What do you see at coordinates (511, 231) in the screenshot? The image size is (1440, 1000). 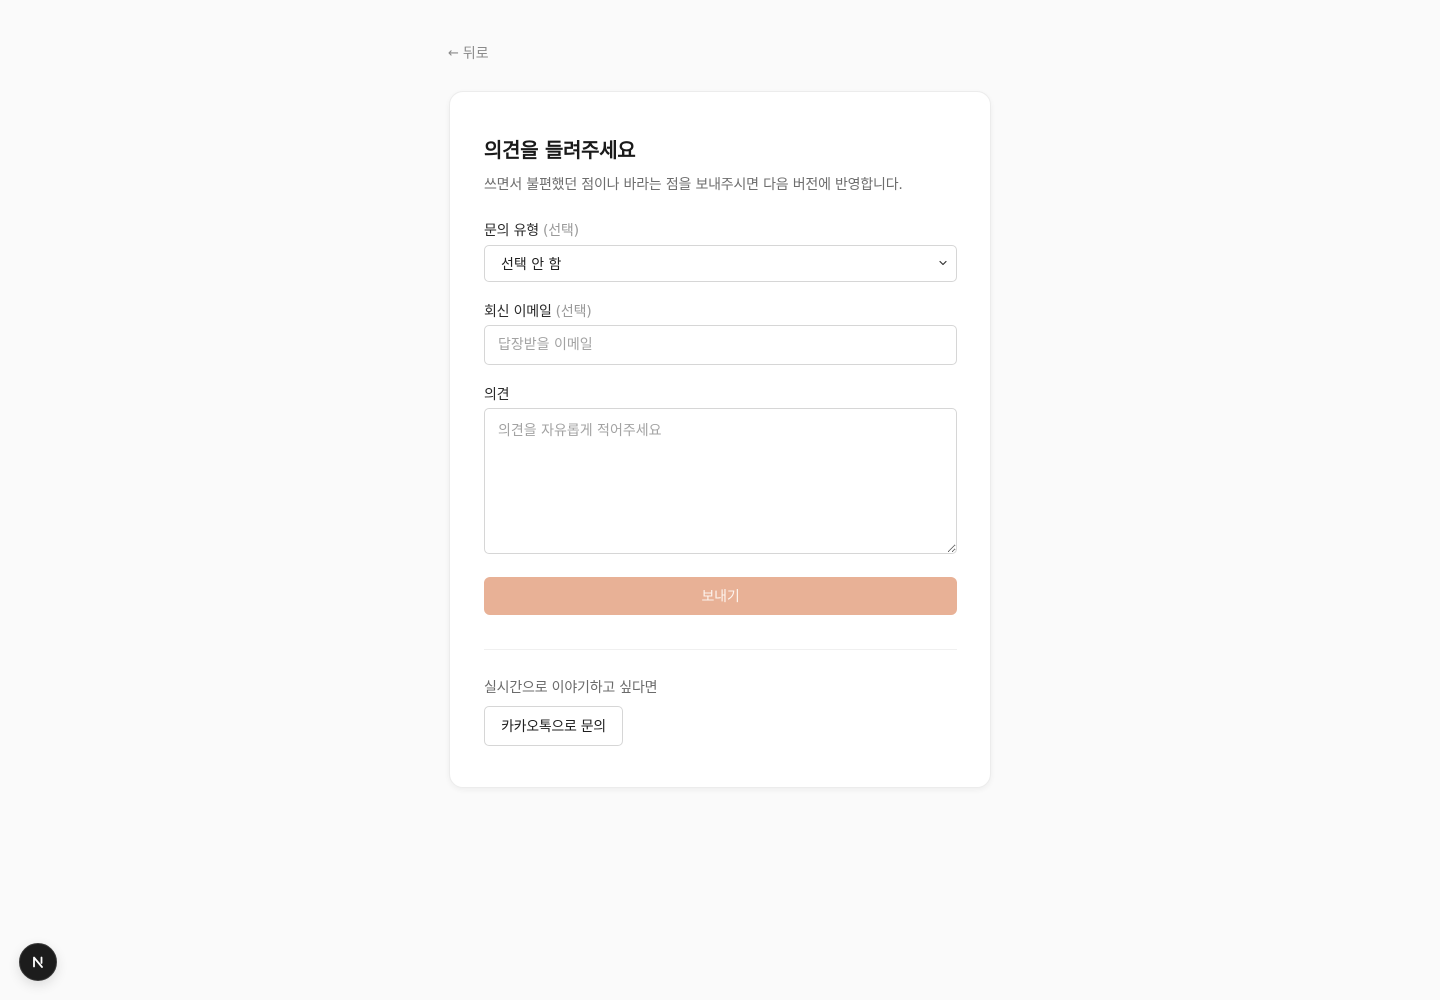 I see `inquiry-type-label-text: 문의 유형` at bounding box center [511, 231].